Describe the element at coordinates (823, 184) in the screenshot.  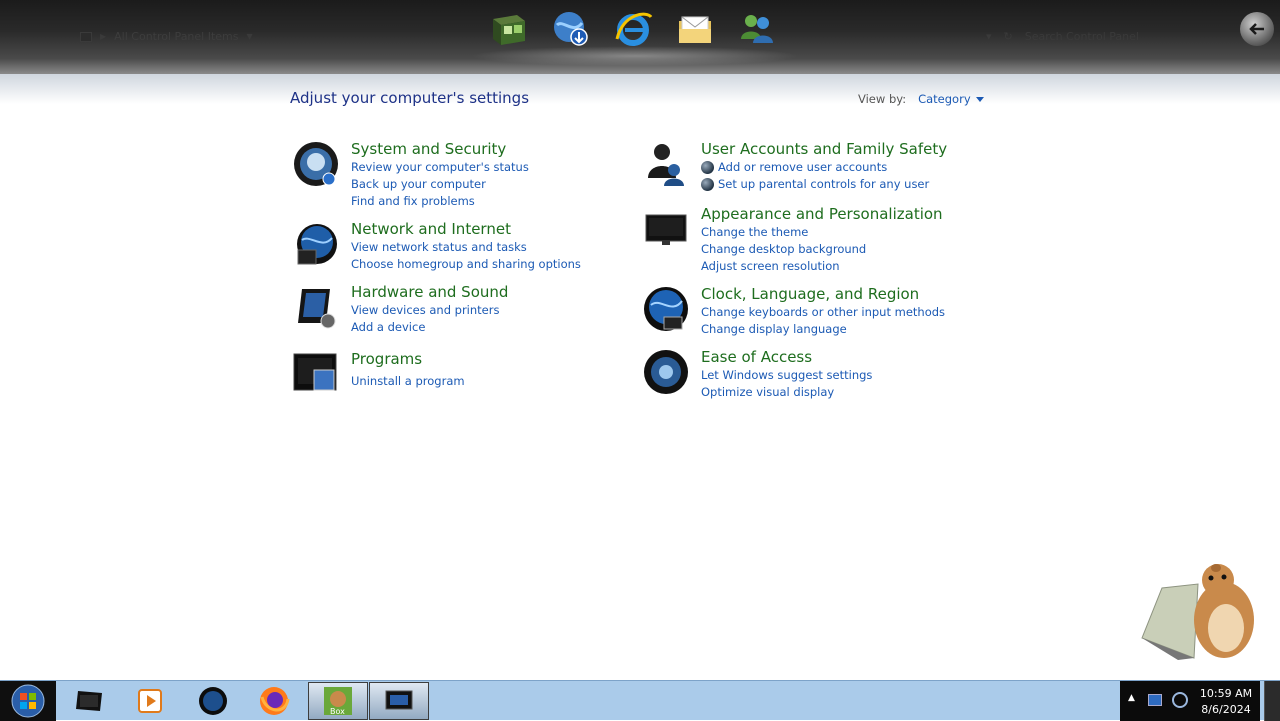
I see `link-label: Set up parental controls for any user` at that location.